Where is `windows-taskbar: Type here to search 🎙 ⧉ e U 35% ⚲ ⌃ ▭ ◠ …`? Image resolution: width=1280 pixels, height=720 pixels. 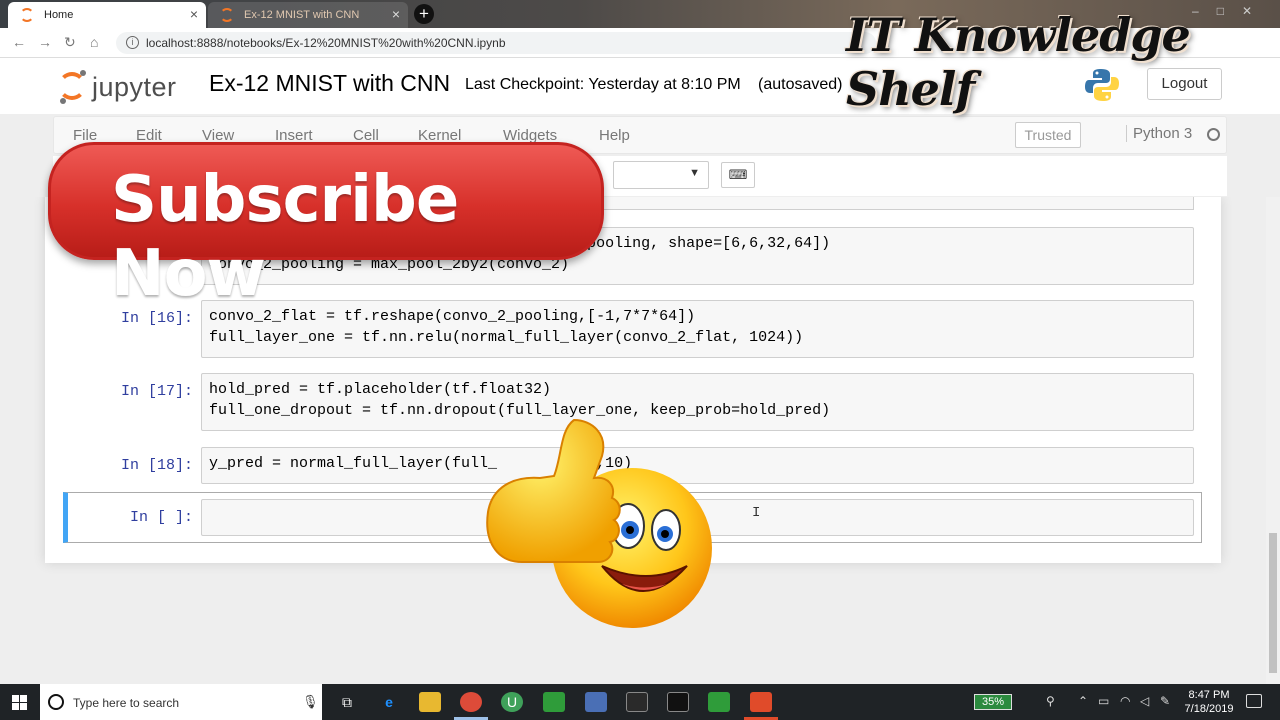
windows-taskbar: Type here to search 🎙 ⧉ e U 35% ⚲ ⌃ ▭ ◠ … is located at coordinates (640, 702).